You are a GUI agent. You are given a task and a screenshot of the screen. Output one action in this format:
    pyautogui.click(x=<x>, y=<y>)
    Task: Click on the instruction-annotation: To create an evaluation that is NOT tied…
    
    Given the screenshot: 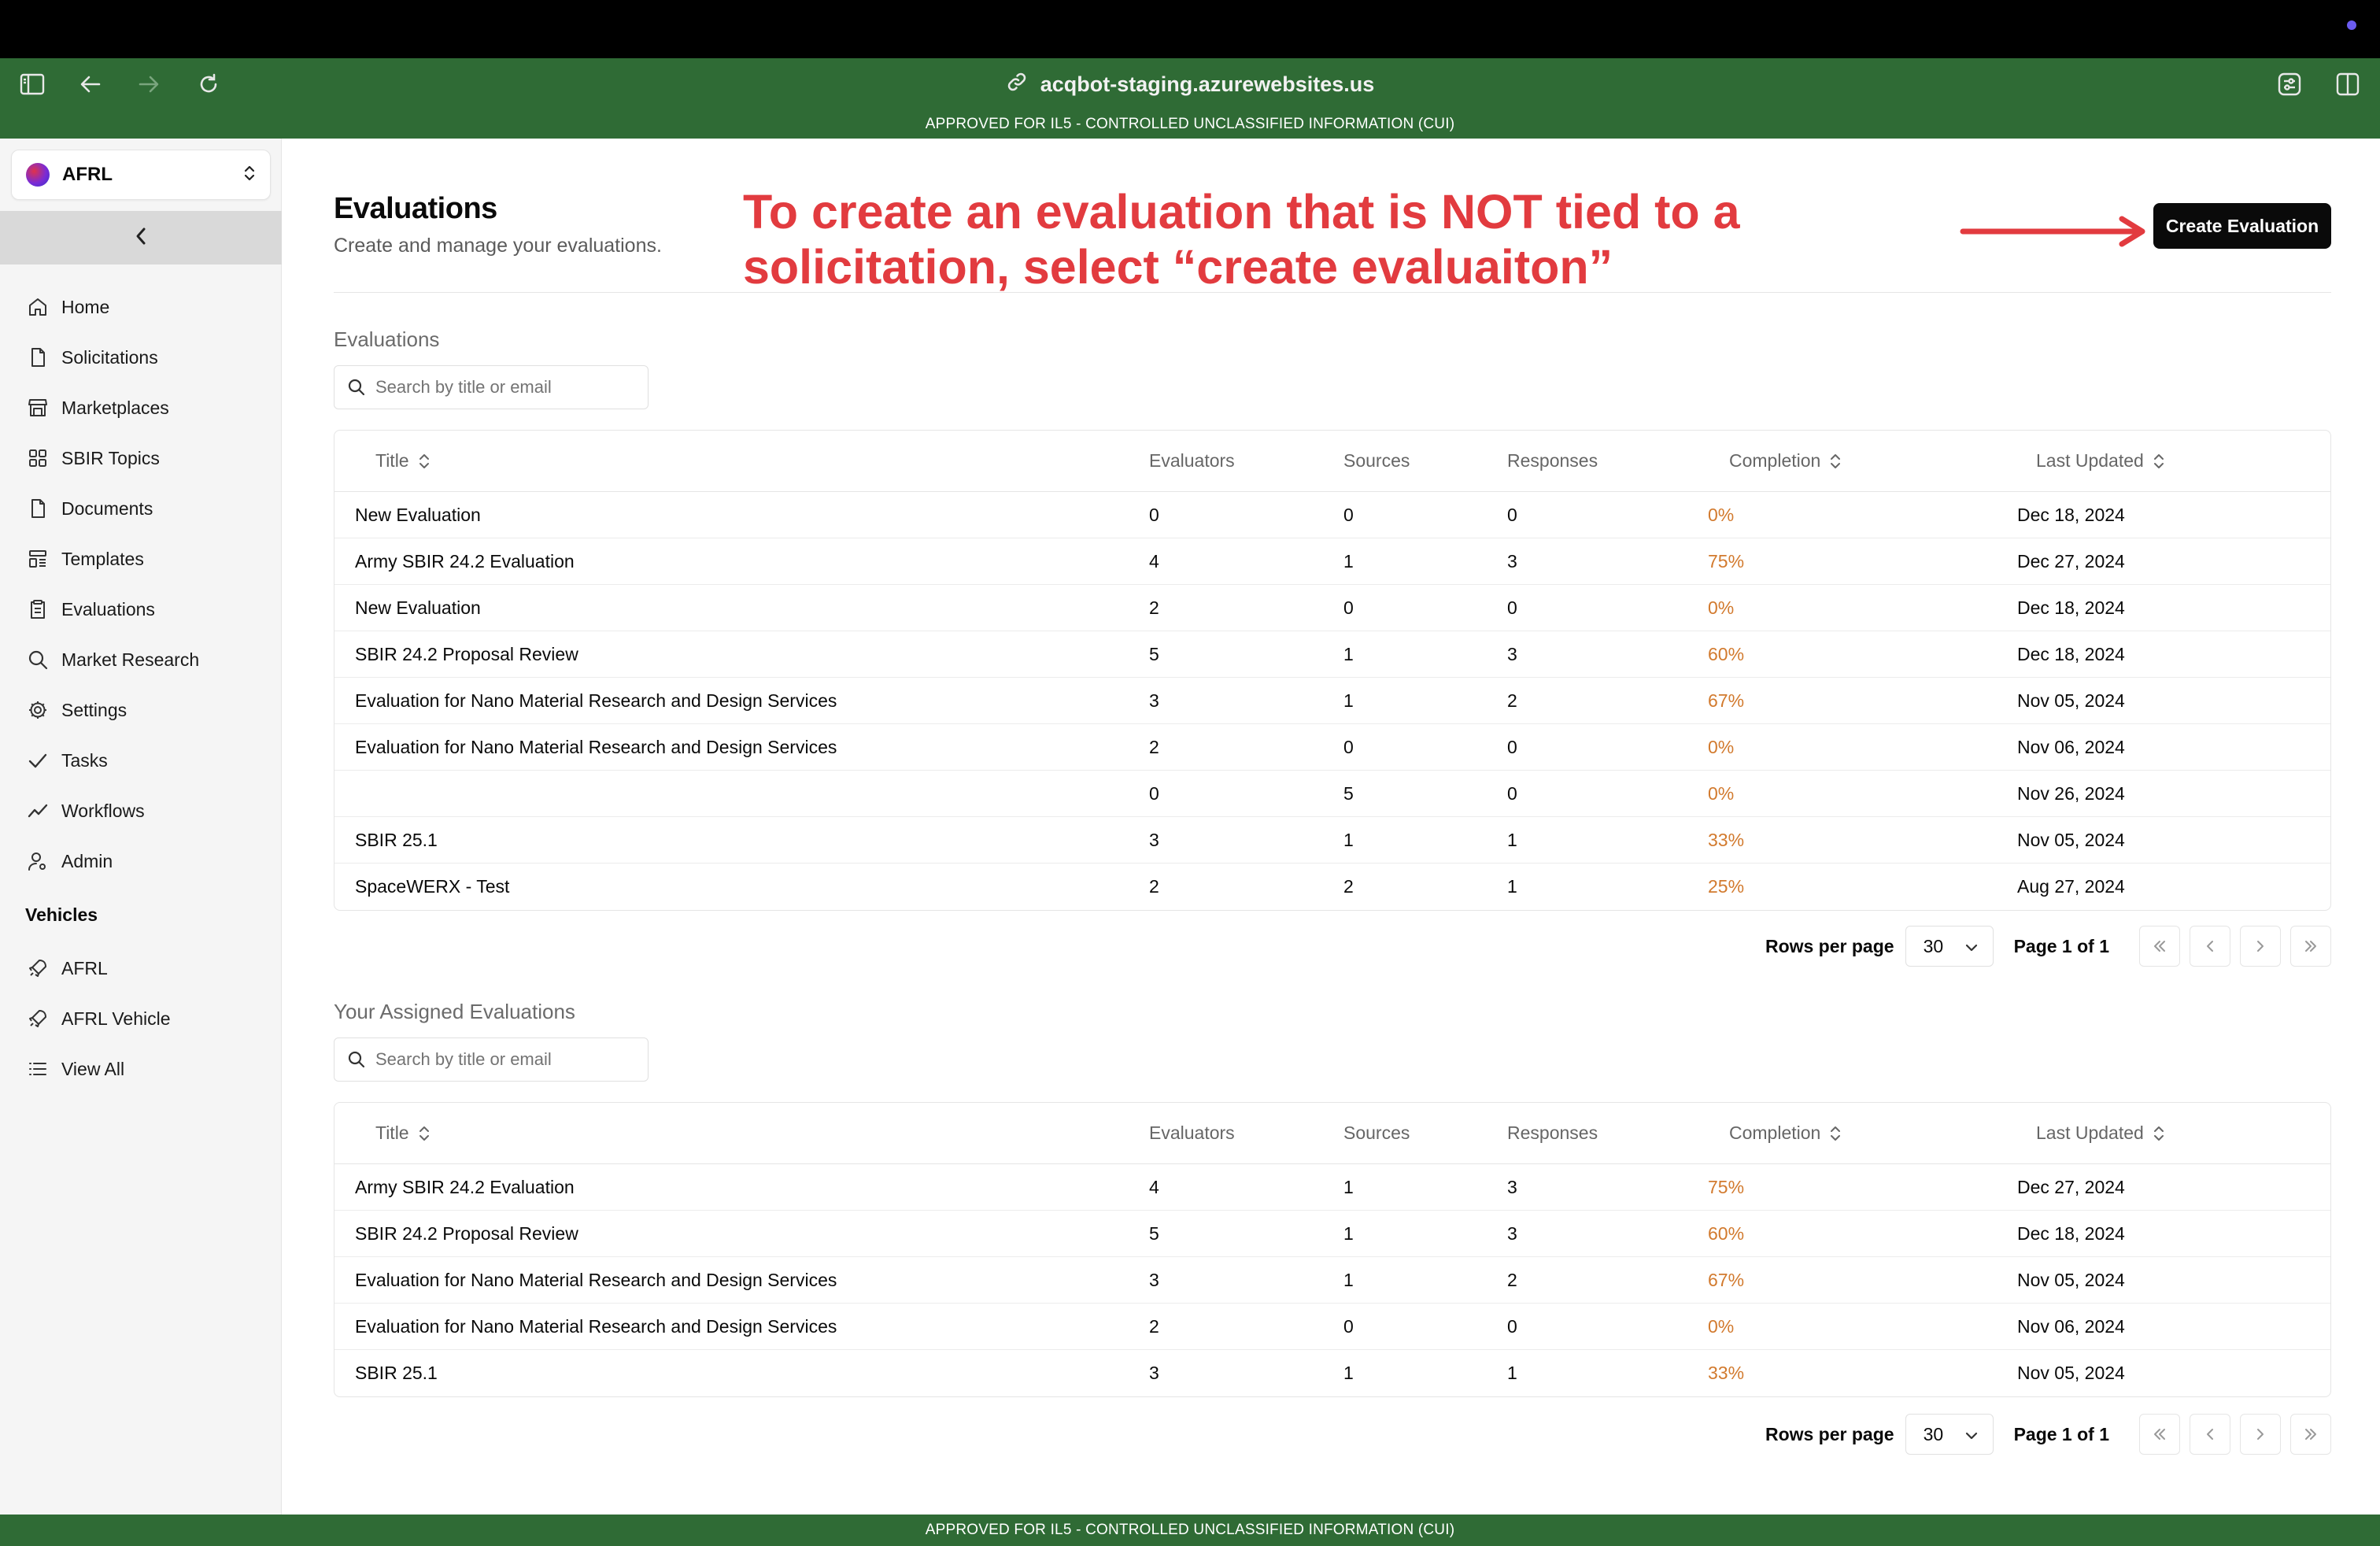 What is the action you would take?
    pyautogui.click(x=1241, y=239)
    